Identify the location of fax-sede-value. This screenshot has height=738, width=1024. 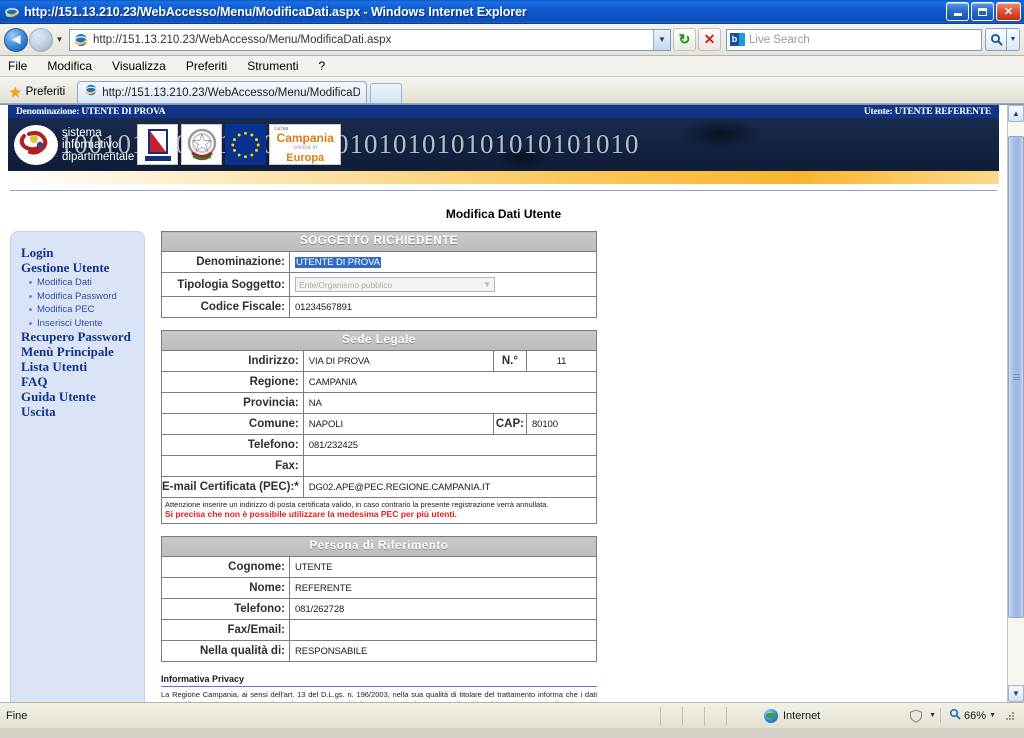
(450, 466).